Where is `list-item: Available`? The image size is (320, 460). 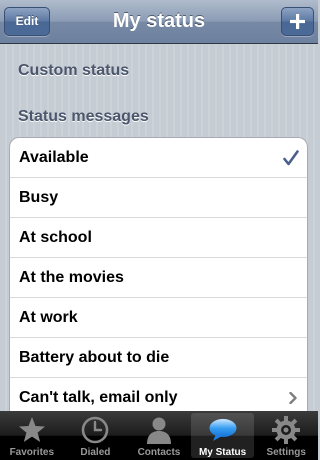 list-item: Available is located at coordinates (158, 158).